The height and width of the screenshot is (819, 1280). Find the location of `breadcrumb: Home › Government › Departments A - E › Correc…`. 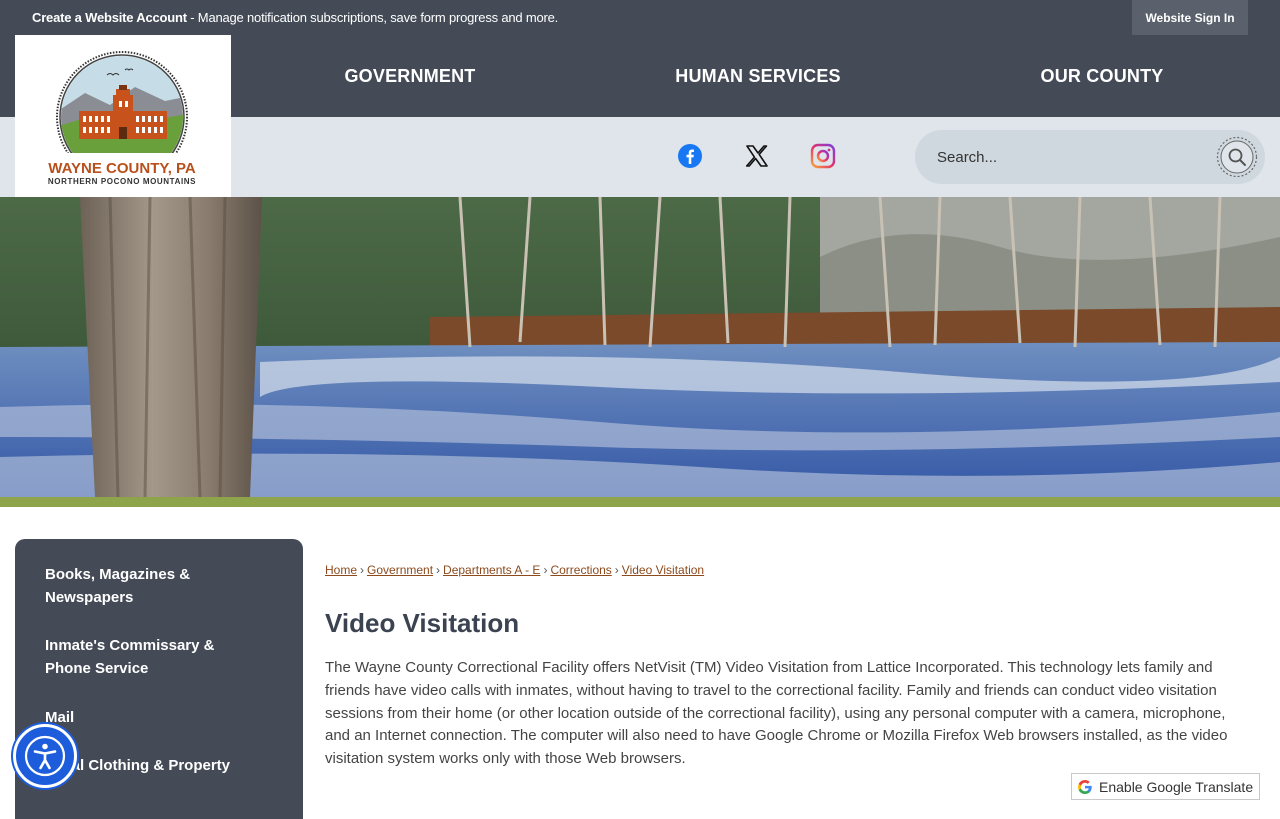

breadcrumb: Home › Government › Departments A - E › Correc… is located at coordinates (514, 570).